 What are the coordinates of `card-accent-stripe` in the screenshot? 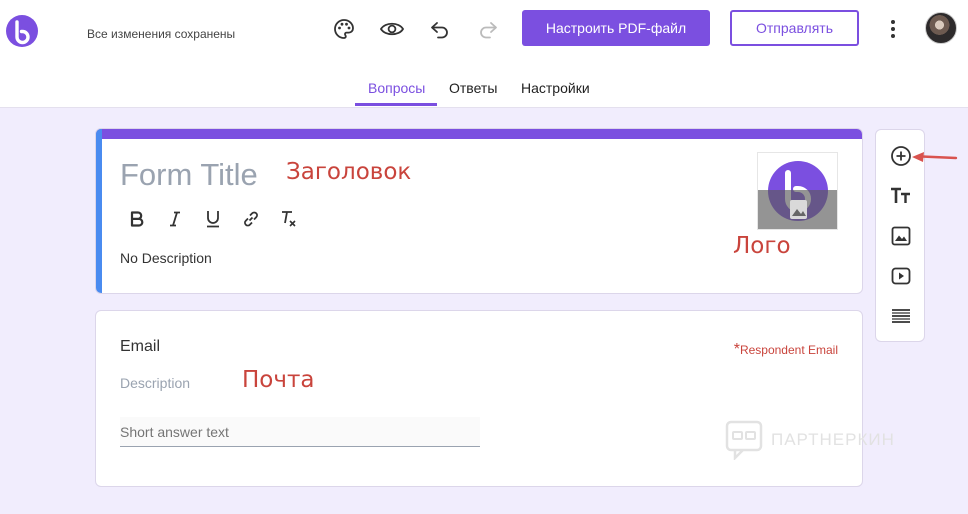 It's located at (479, 134).